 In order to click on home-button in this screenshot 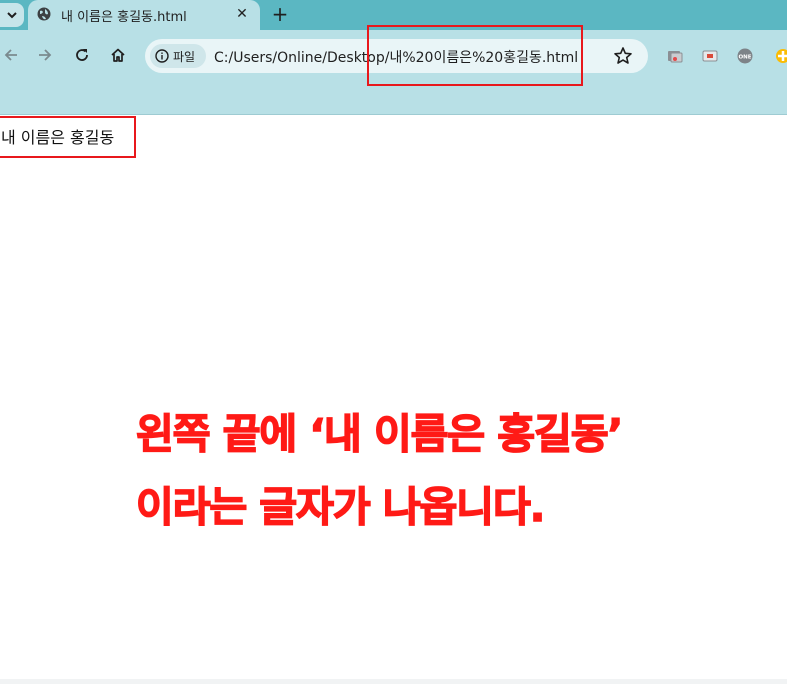, I will do `click(118, 55)`.